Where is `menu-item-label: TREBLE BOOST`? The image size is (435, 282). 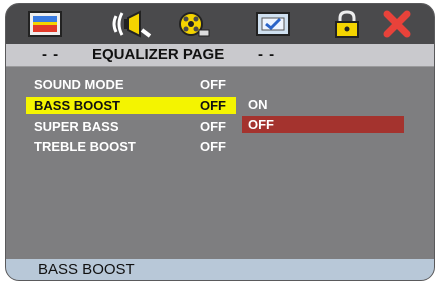
menu-item-label: TREBLE BOOST is located at coordinates (85, 146).